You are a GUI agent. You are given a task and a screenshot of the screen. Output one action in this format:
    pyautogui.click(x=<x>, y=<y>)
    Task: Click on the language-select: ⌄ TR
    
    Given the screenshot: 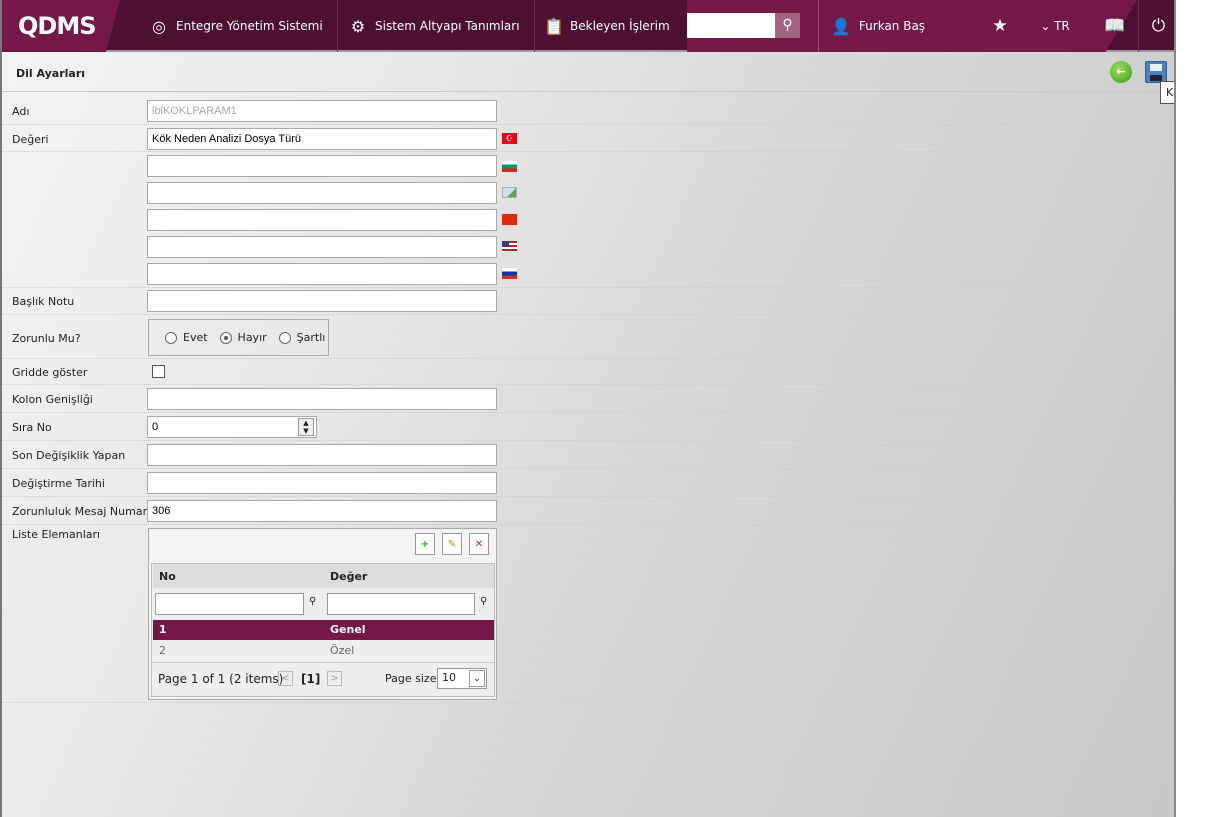 What is the action you would take?
    pyautogui.click(x=1055, y=26)
    